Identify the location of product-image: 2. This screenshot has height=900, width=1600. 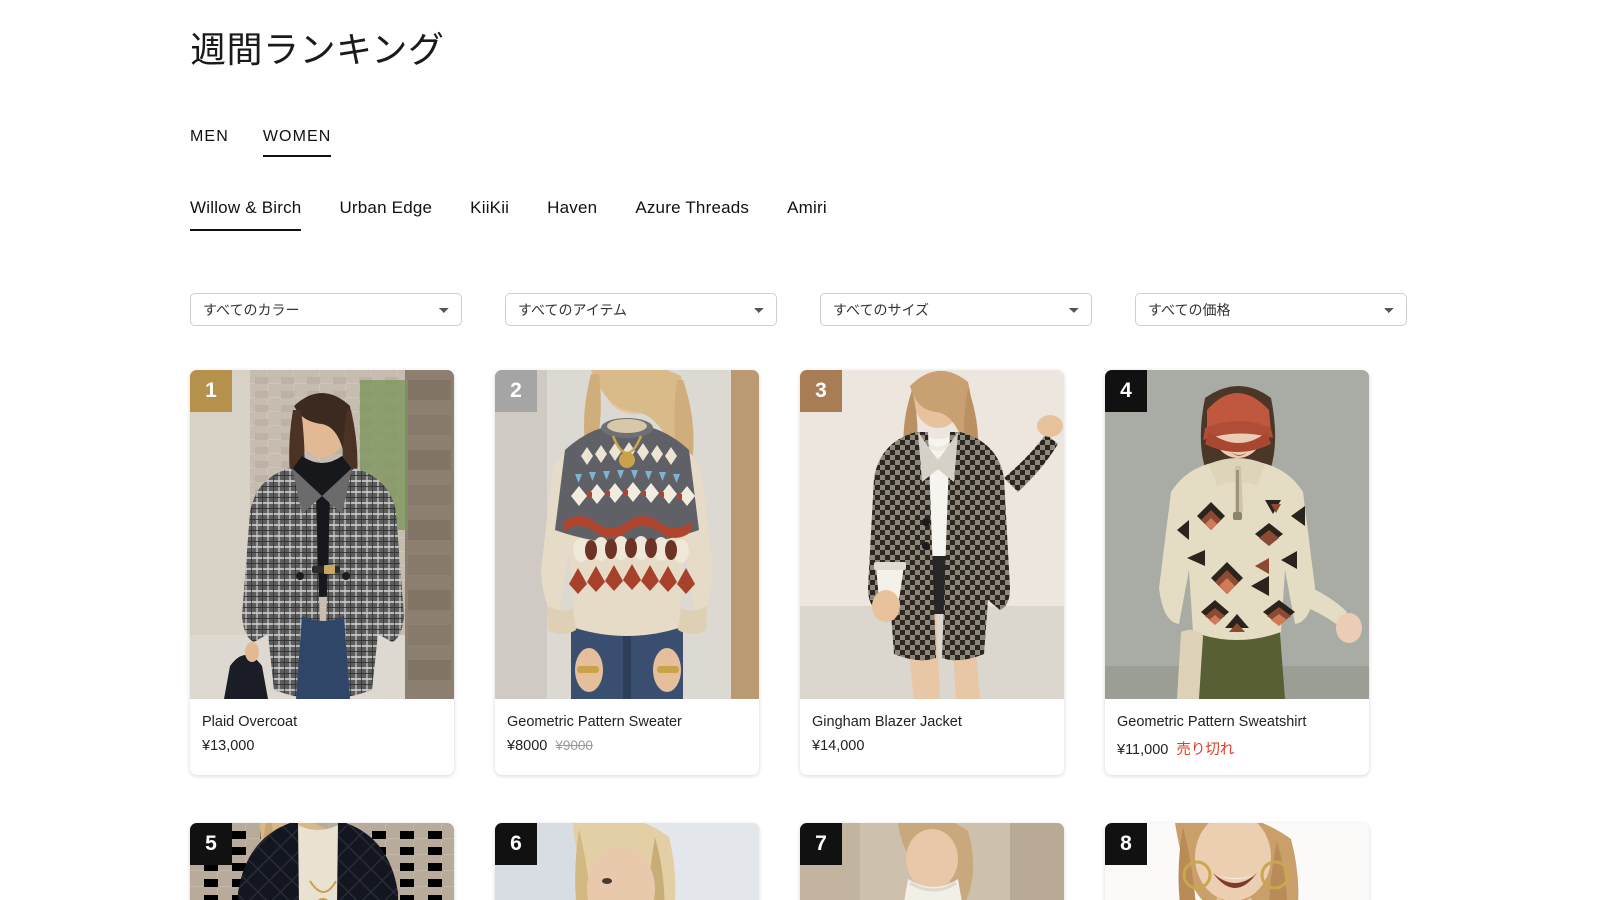
(627, 534).